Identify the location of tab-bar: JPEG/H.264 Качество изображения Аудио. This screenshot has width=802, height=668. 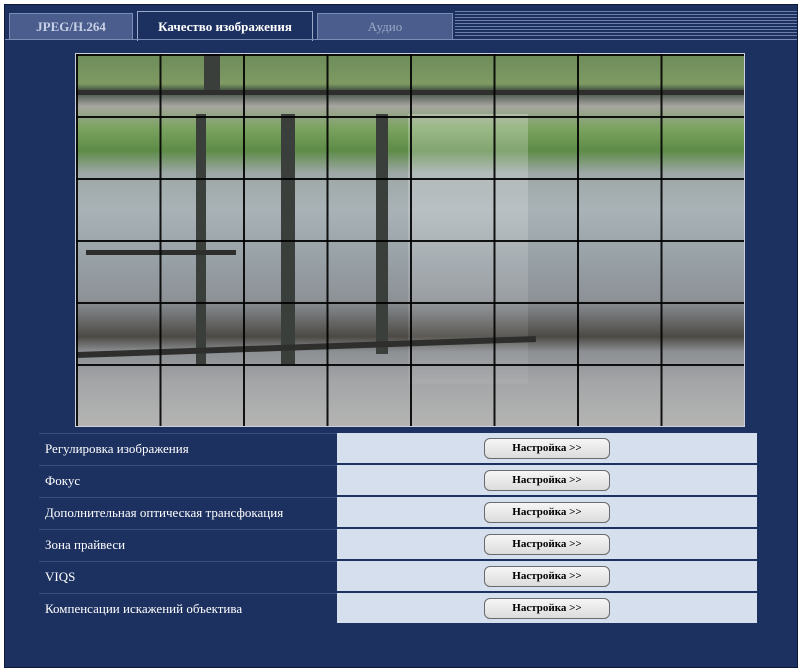
(401, 23).